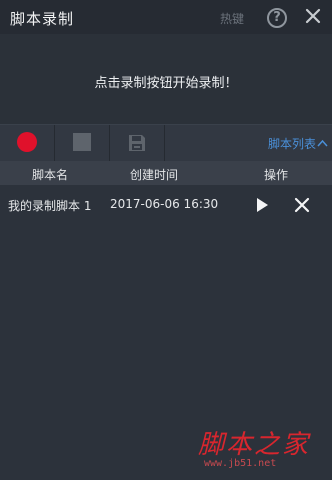 This screenshot has width=332, height=480. What do you see at coordinates (166, 142) in the screenshot?
I see `recording-toolbar: 脚本列表` at bounding box center [166, 142].